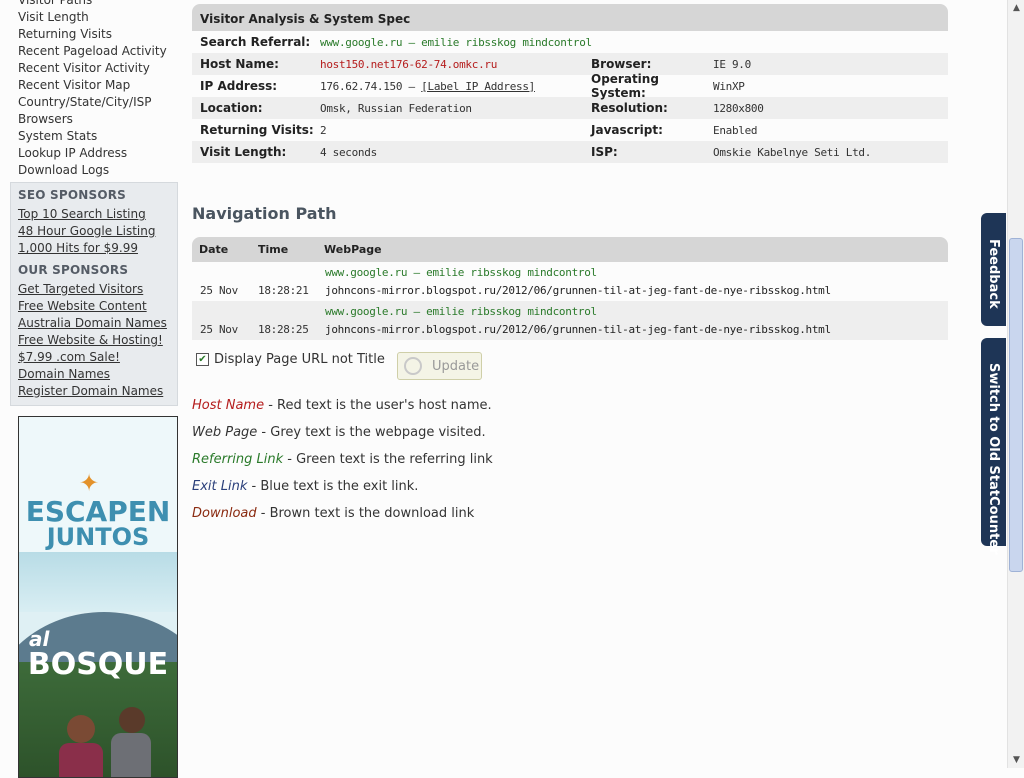 The width and height of the screenshot is (1024, 778). I want to click on sponsor-link: 1,000 Hits for $9.99, so click(97, 248).